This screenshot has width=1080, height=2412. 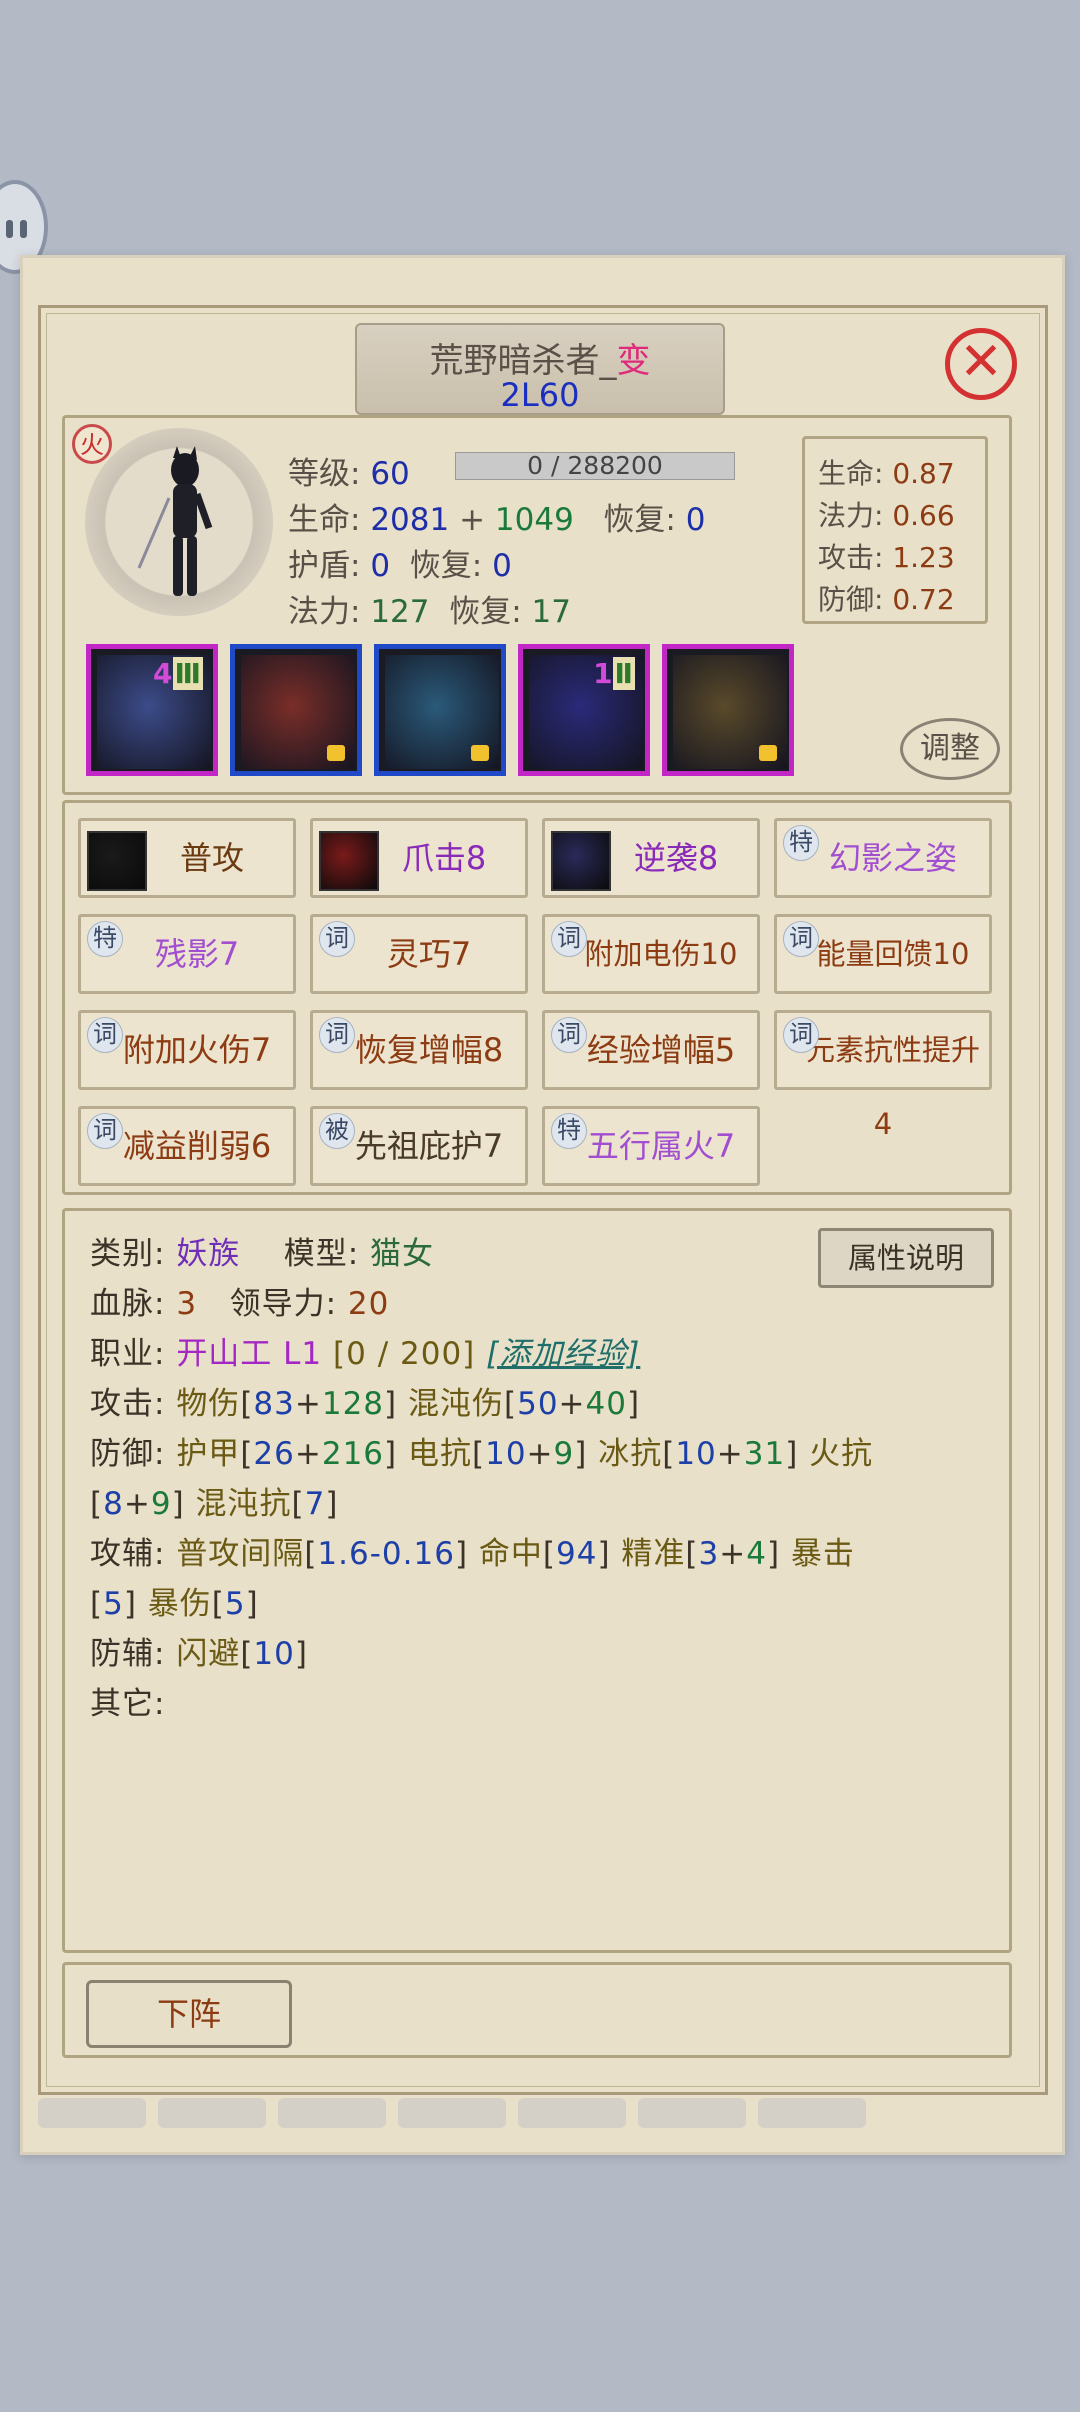 What do you see at coordinates (211, 858) in the screenshot?
I see `skill-label: 普攻` at bounding box center [211, 858].